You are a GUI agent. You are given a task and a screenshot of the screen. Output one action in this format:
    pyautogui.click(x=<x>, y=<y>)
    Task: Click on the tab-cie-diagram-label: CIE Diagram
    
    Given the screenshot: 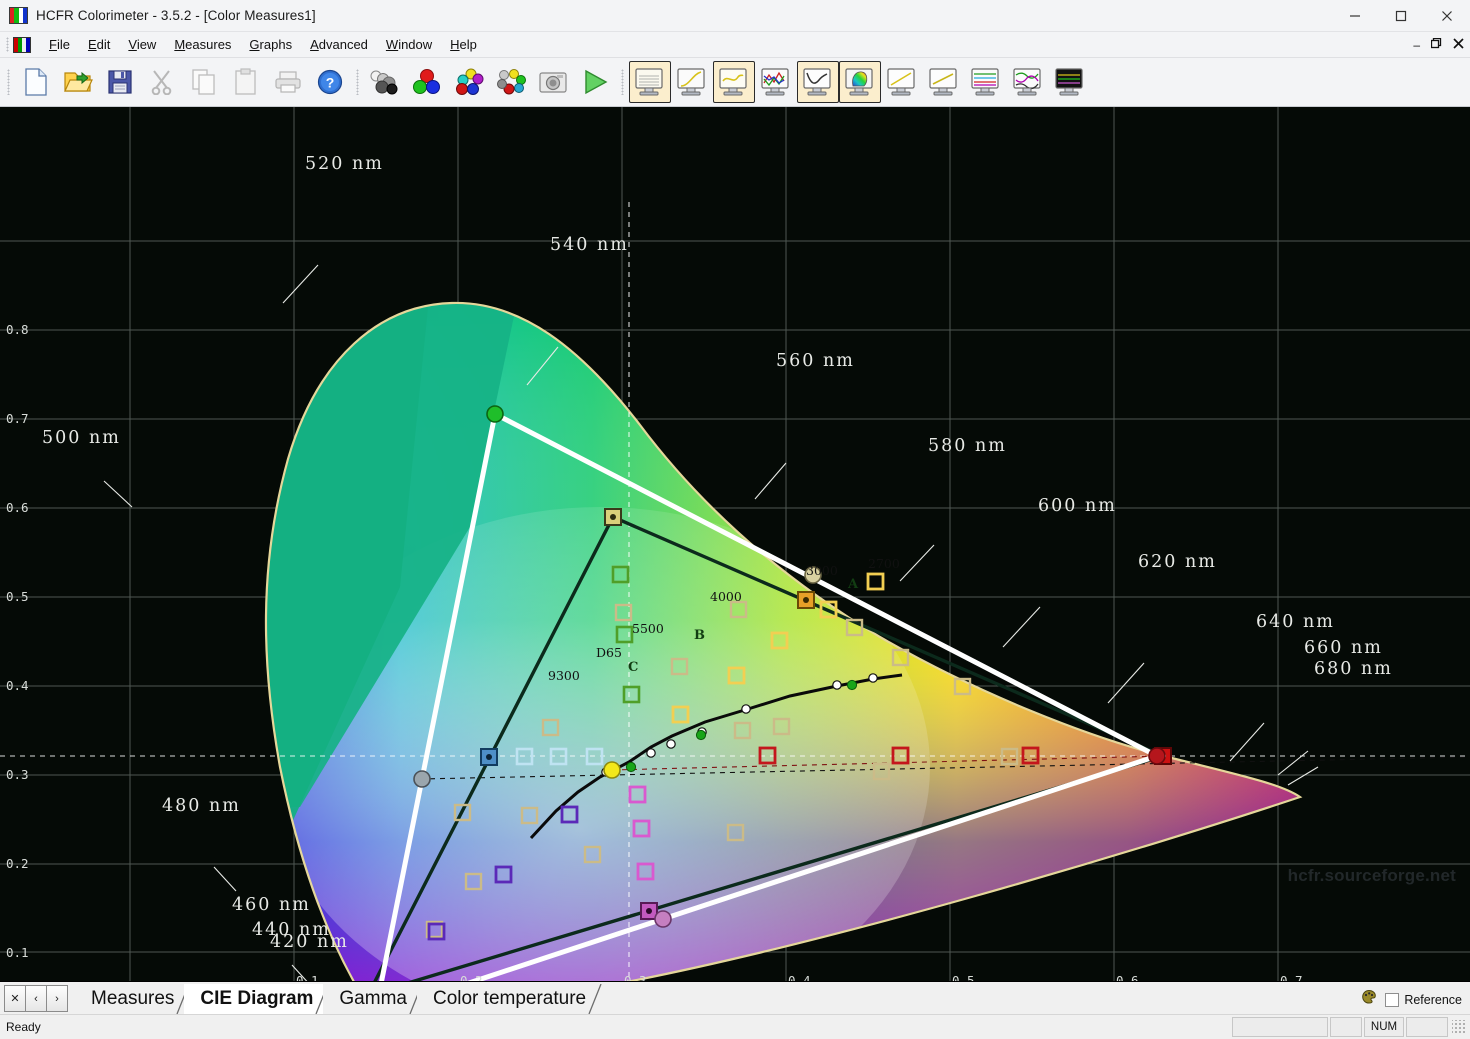 What is the action you would take?
    pyautogui.click(x=257, y=998)
    